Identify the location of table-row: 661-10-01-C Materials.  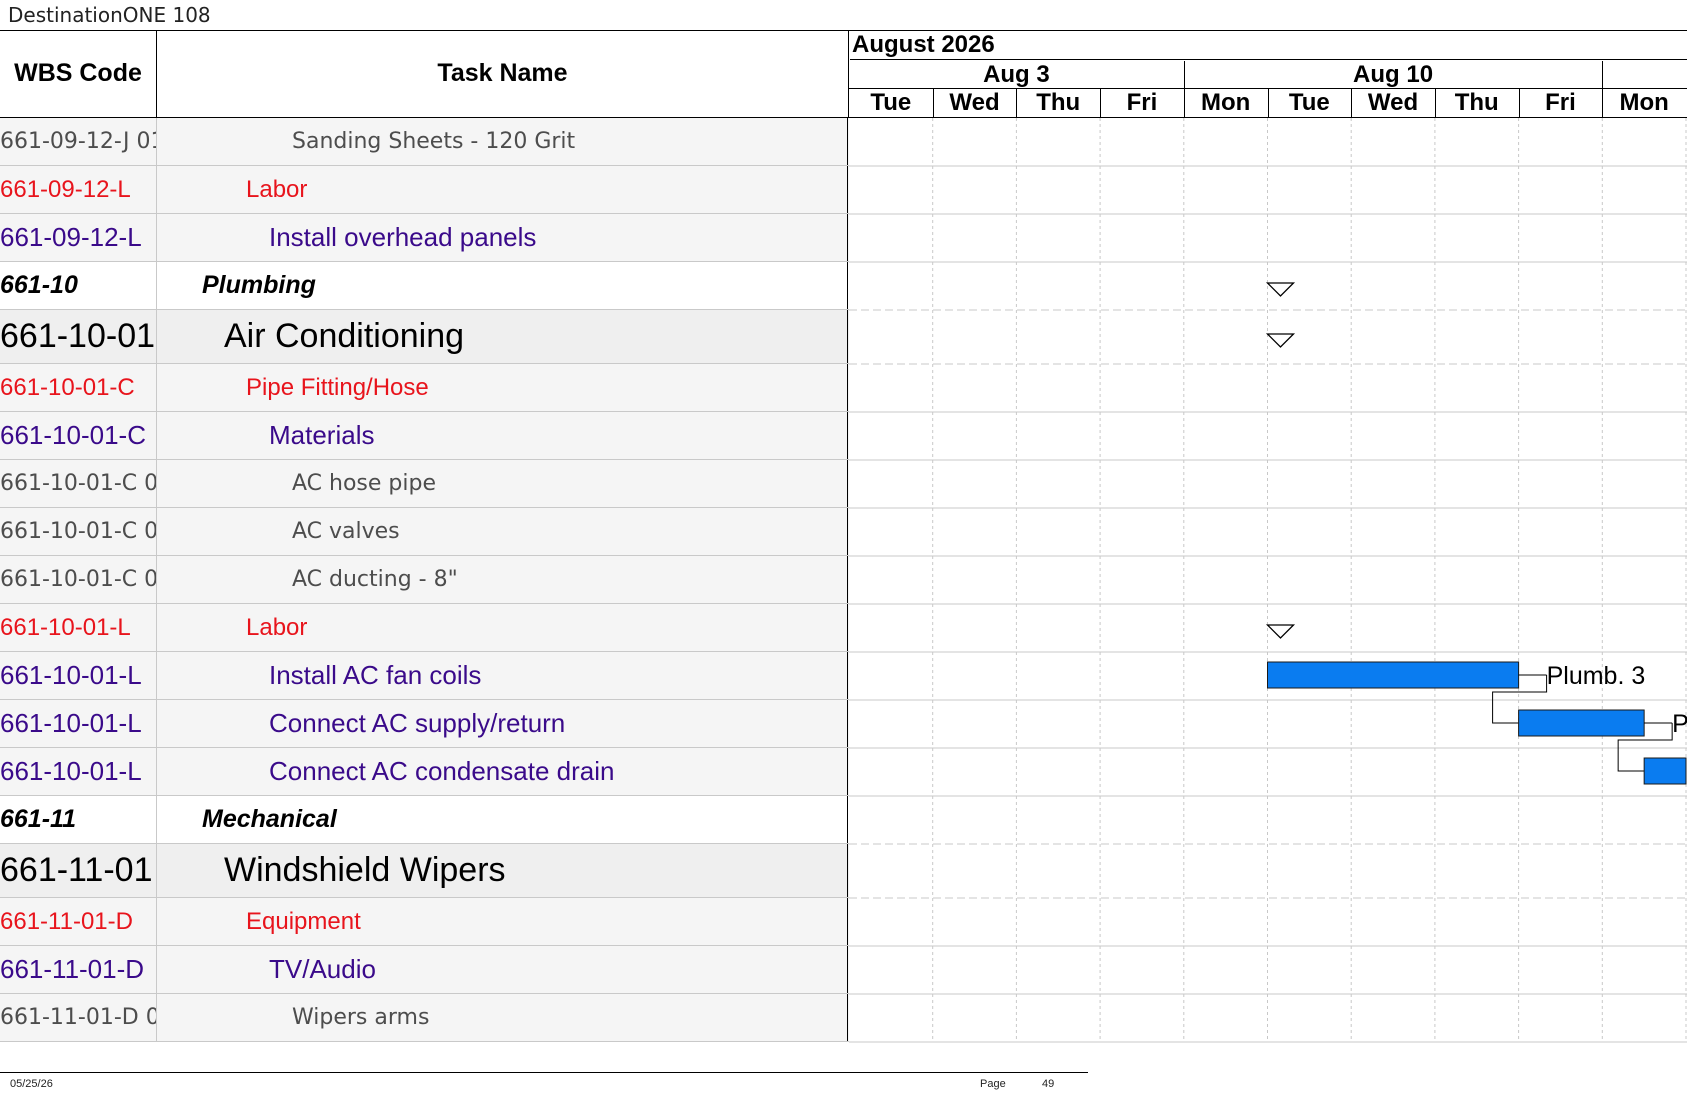
(424, 436).